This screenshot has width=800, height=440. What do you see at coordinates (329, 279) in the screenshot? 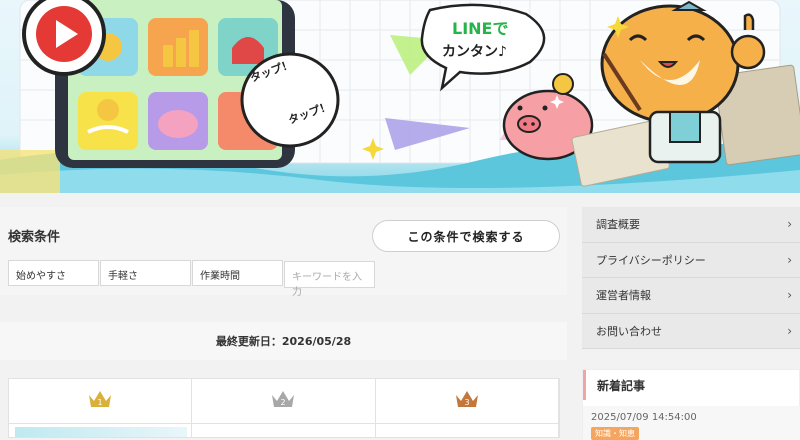
I see `keyword-input: キーワードを入力` at bounding box center [329, 279].